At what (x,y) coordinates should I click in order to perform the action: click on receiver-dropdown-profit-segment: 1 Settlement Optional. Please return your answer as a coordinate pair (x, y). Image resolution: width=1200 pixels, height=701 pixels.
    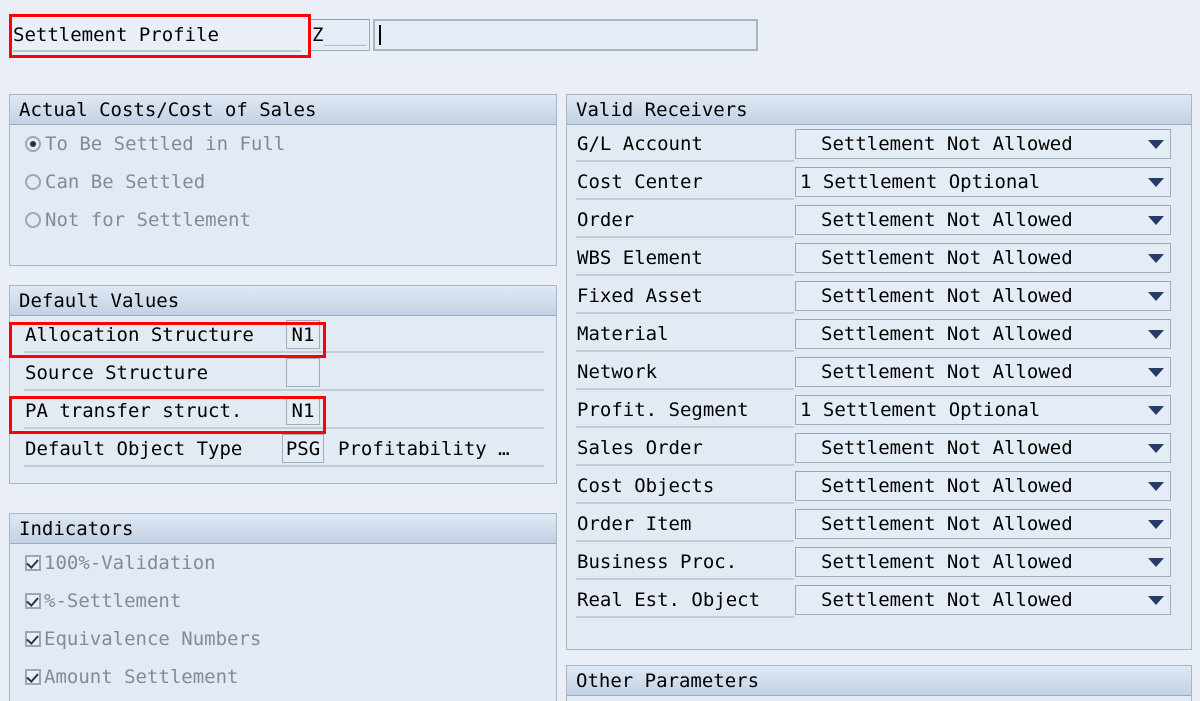
    Looking at the image, I should click on (983, 410).